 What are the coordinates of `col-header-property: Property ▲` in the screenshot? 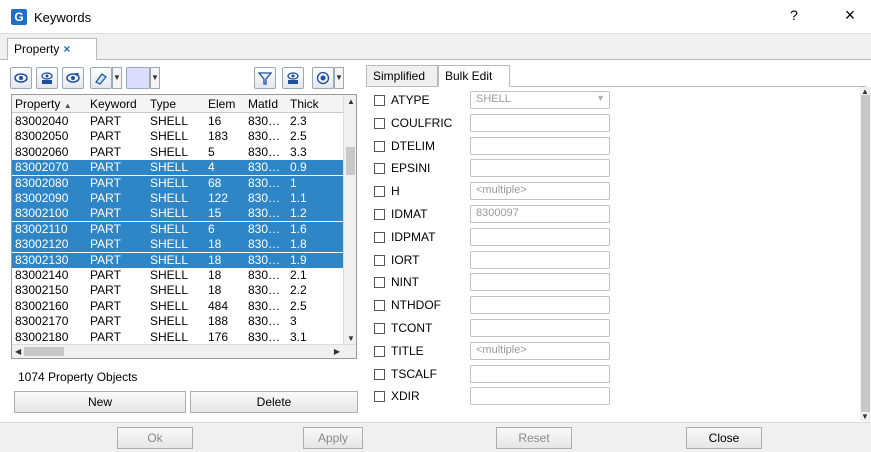 It's located at (51, 104).